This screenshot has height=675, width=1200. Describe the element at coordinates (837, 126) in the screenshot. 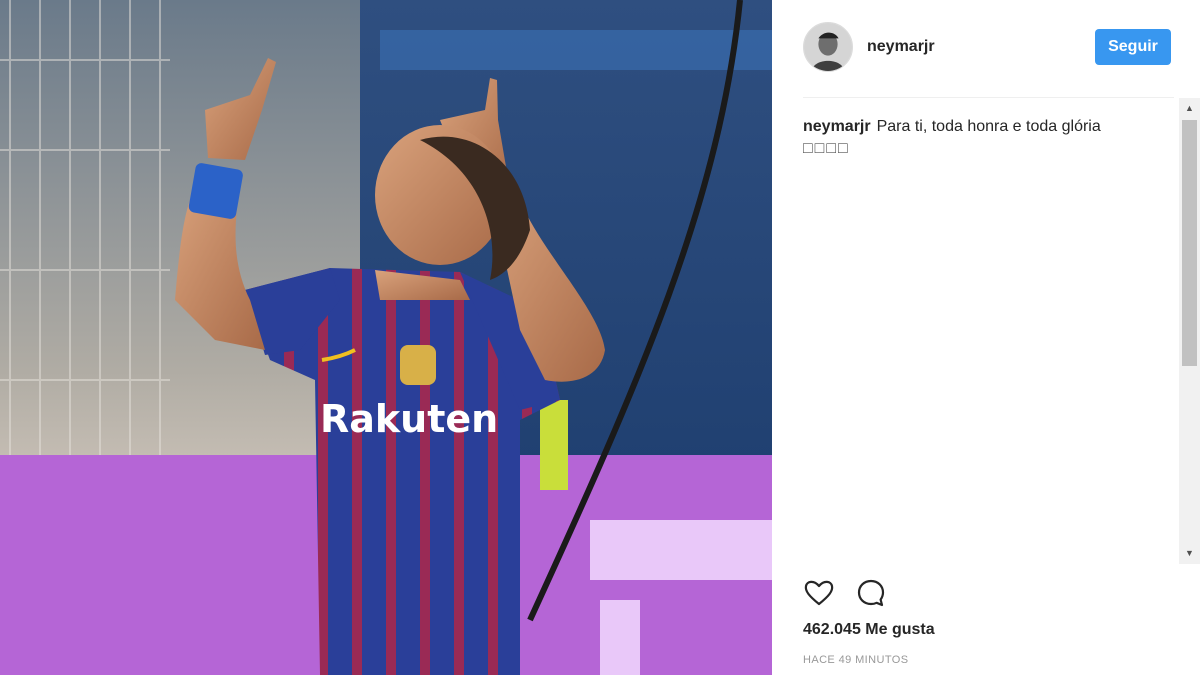

I see `caption-username: neymarjr` at that location.